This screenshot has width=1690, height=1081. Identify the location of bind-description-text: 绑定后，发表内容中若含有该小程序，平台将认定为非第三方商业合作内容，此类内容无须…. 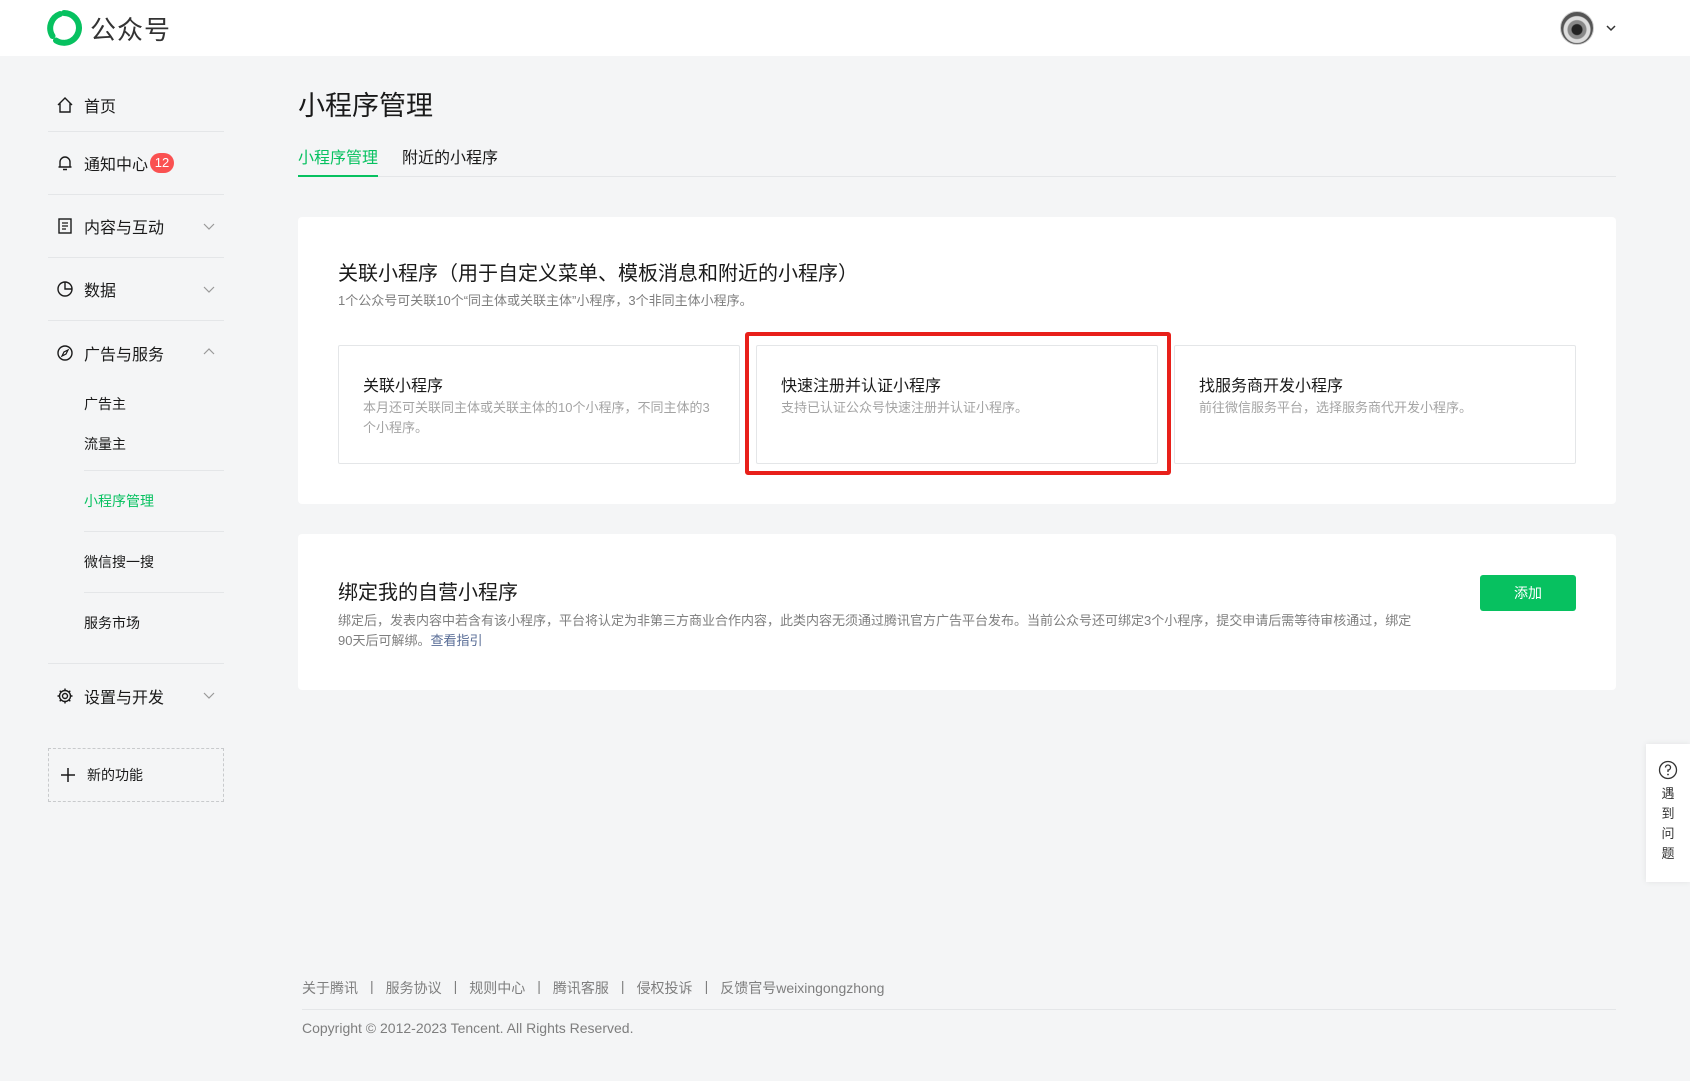
(875, 630).